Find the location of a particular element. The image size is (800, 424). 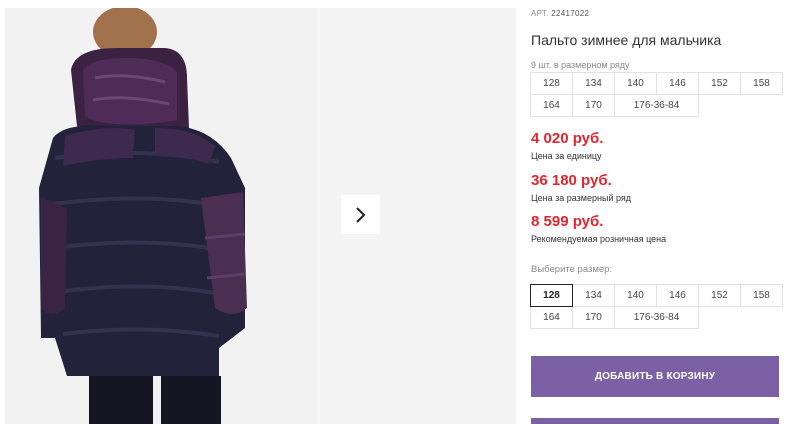

size-option-152: 152 is located at coordinates (719, 295).